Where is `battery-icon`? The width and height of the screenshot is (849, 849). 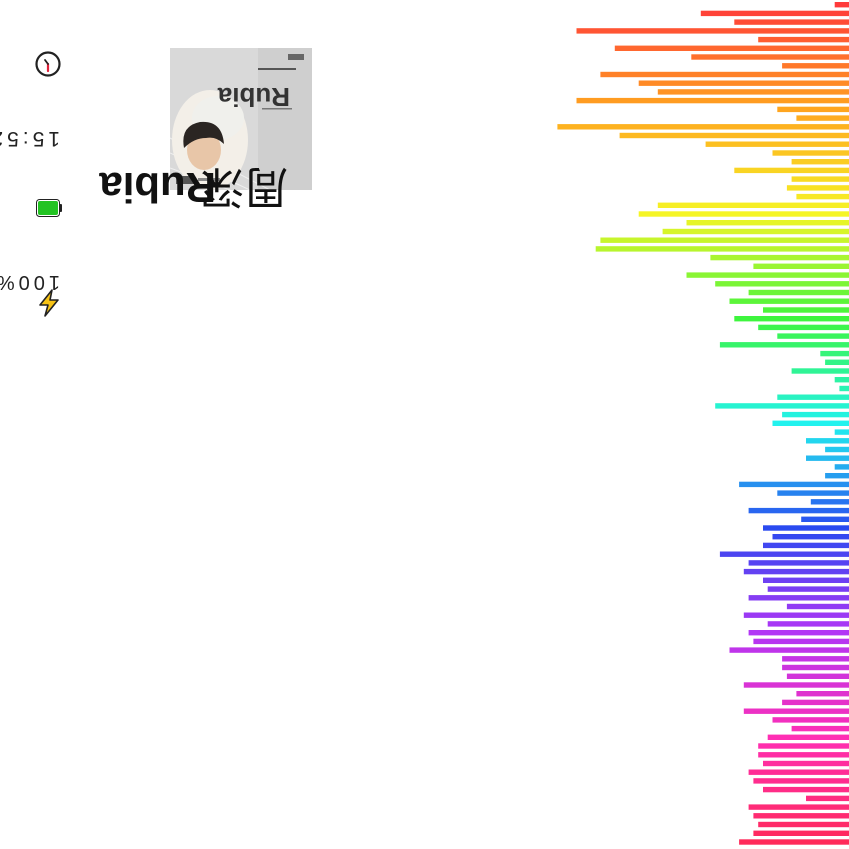
battery-icon is located at coordinates (49, 208).